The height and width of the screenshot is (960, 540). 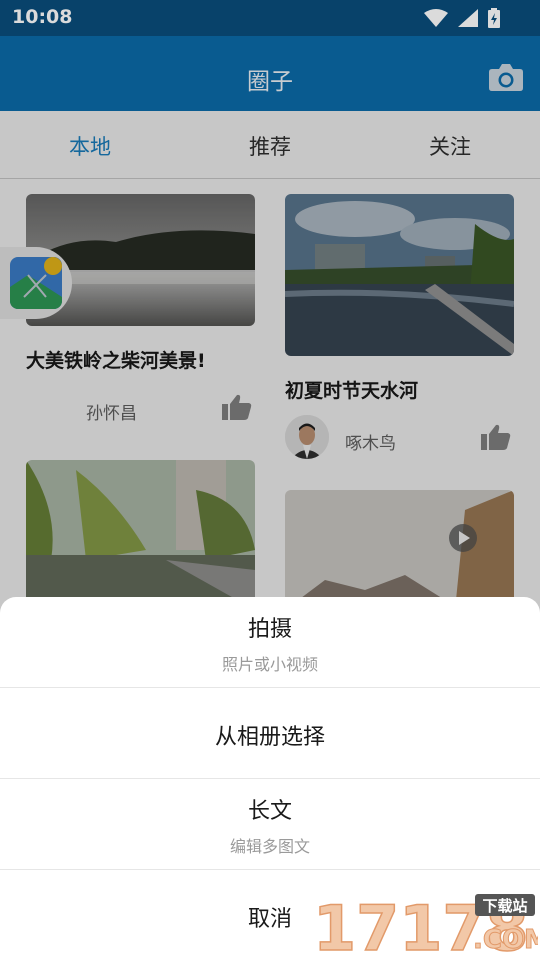 What do you see at coordinates (505, 940) in the screenshot?
I see `watermark-domain: .COM` at bounding box center [505, 940].